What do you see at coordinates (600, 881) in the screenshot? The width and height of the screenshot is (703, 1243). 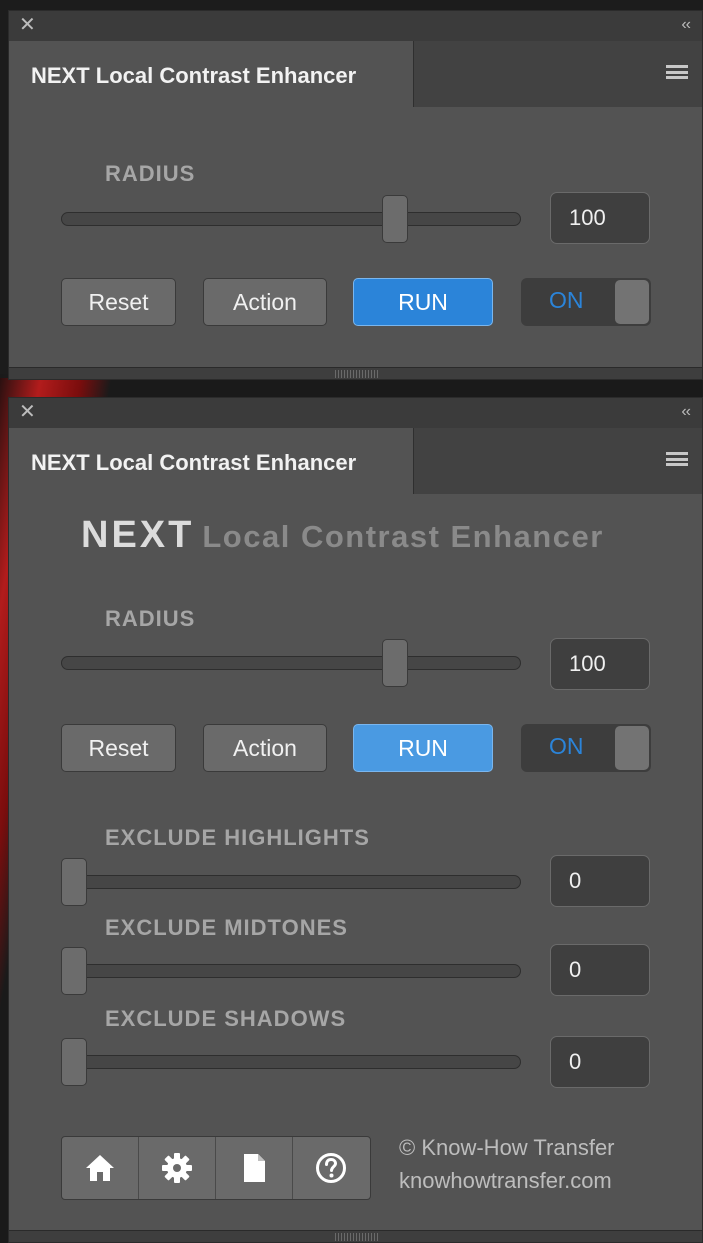 I see `exclude-highlights-value-field: 0` at bounding box center [600, 881].